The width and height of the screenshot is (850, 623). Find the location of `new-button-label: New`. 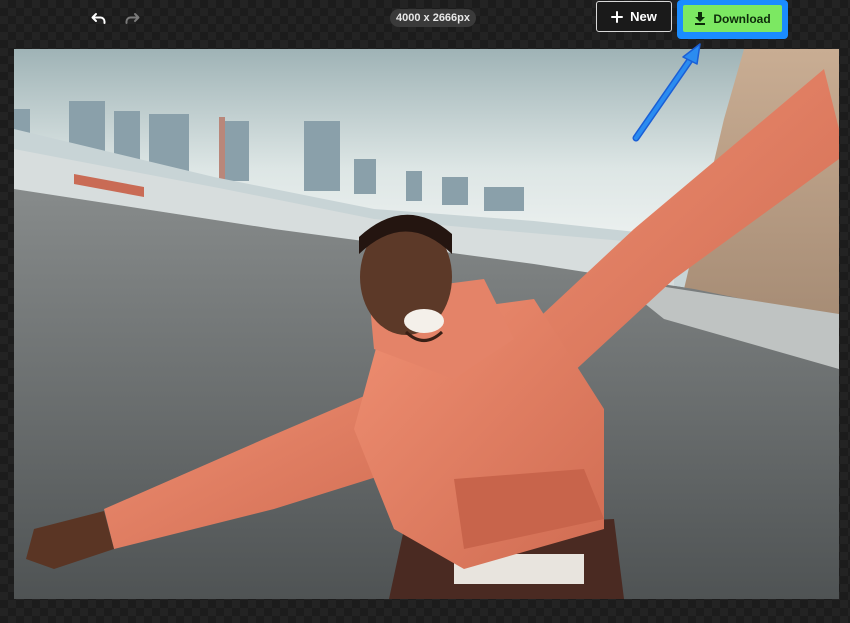

new-button-label: New is located at coordinates (643, 16).